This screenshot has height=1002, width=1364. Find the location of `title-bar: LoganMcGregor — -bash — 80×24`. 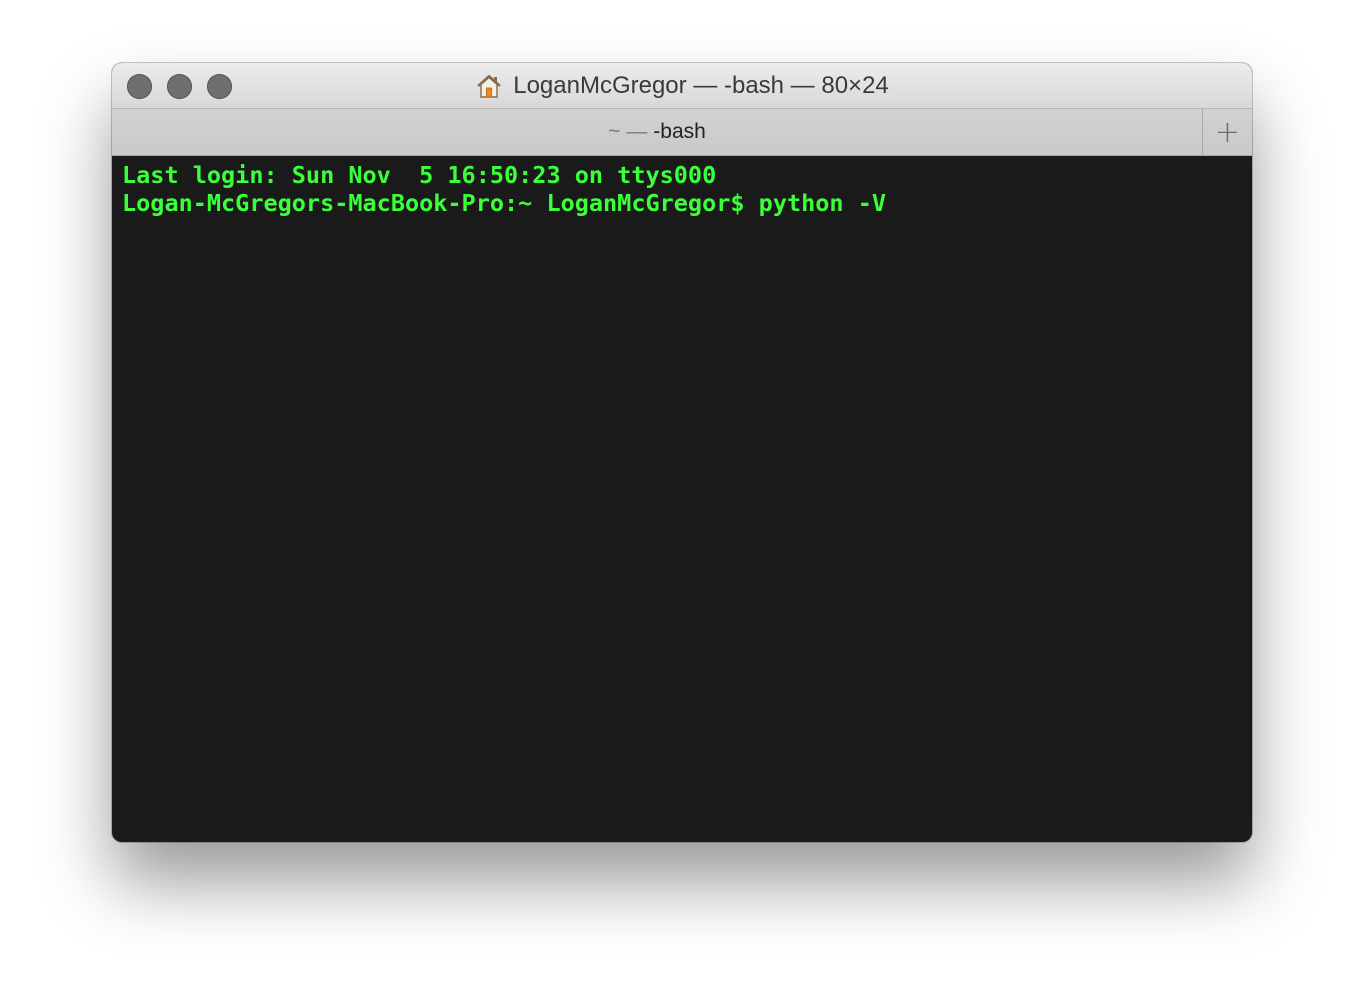

title-bar: LoganMcGregor — -bash — 80×24 is located at coordinates (682, 86).